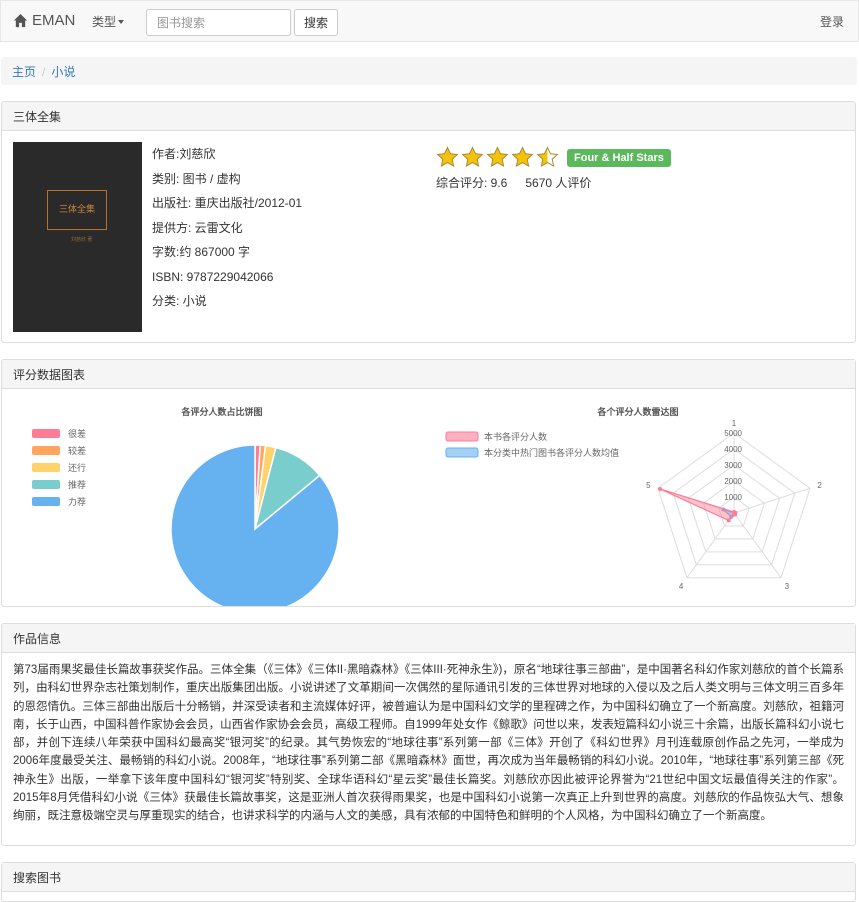 The height and width of the screenshot is (902, 859). What do you see at coordinates (429, 71) in the screenshot?
I see `breadcrumb: 主页 / 小说` at bounding box center [429, 71].